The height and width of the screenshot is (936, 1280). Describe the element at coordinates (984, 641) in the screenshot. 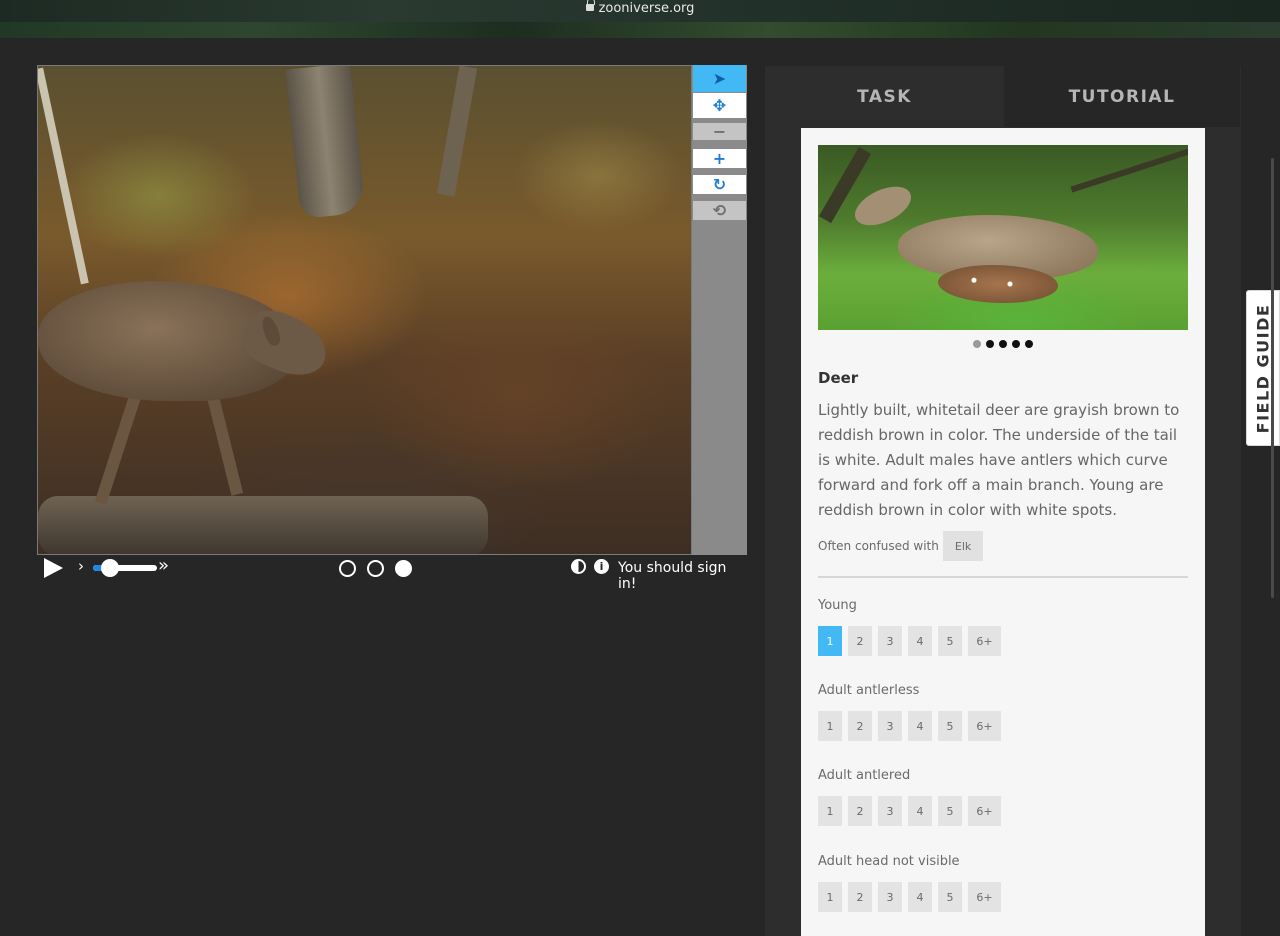

I see `count-young-6plus: 6+` at that location.